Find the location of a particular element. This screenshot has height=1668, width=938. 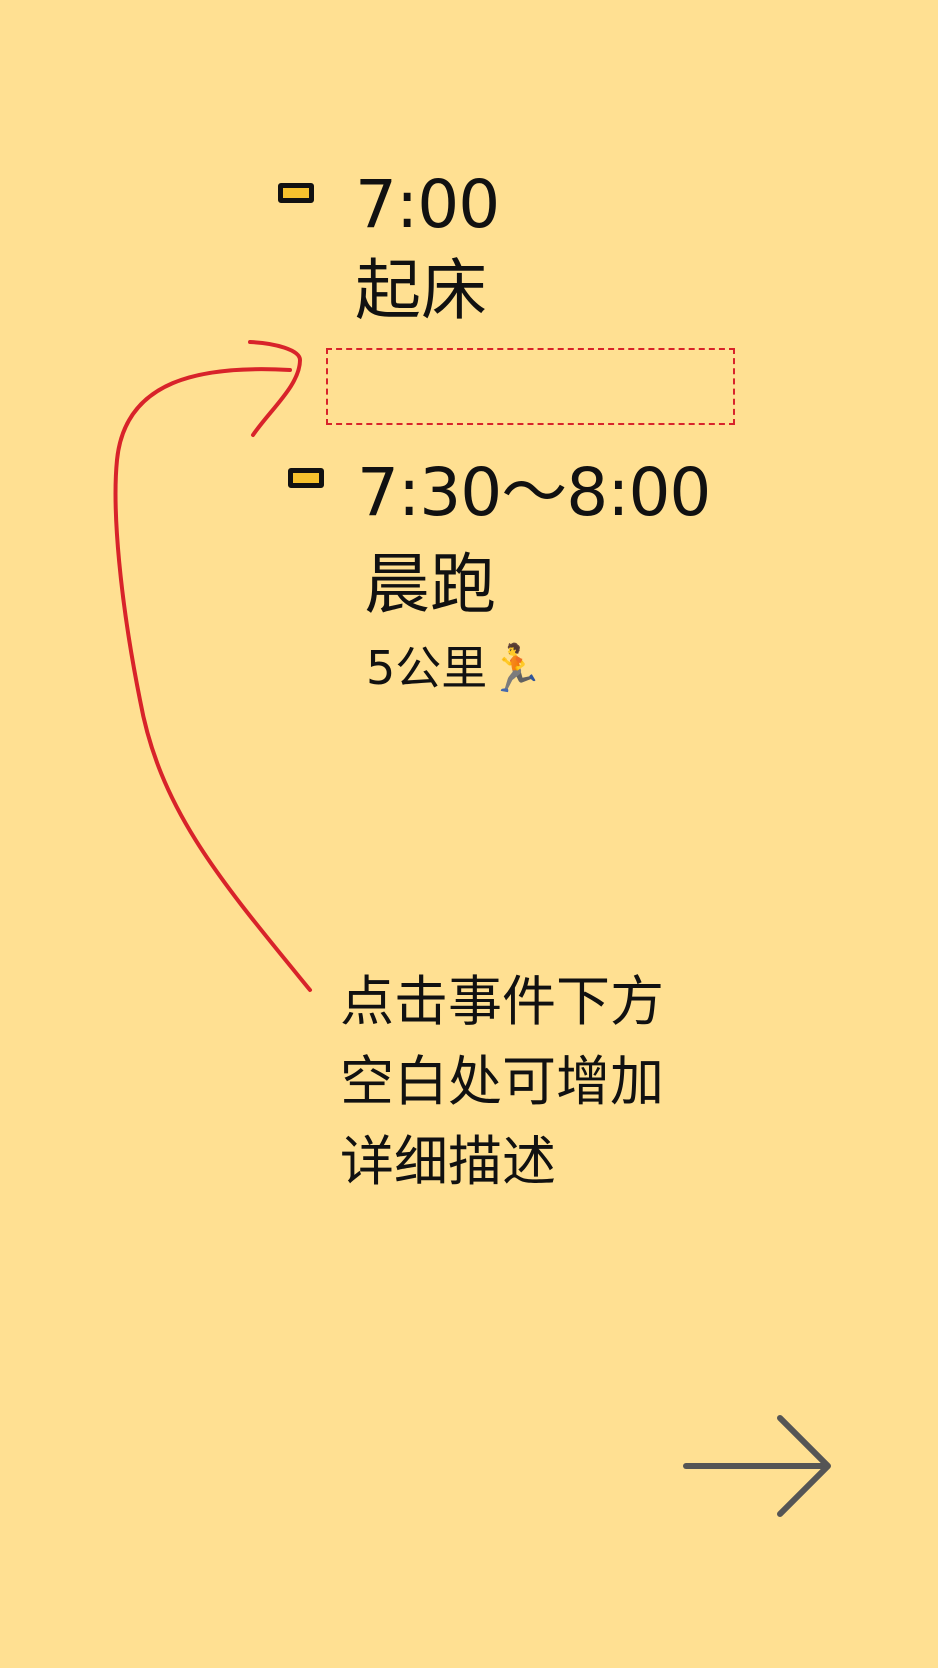

arrow-right-icon is located at coordinates (757, 1466).